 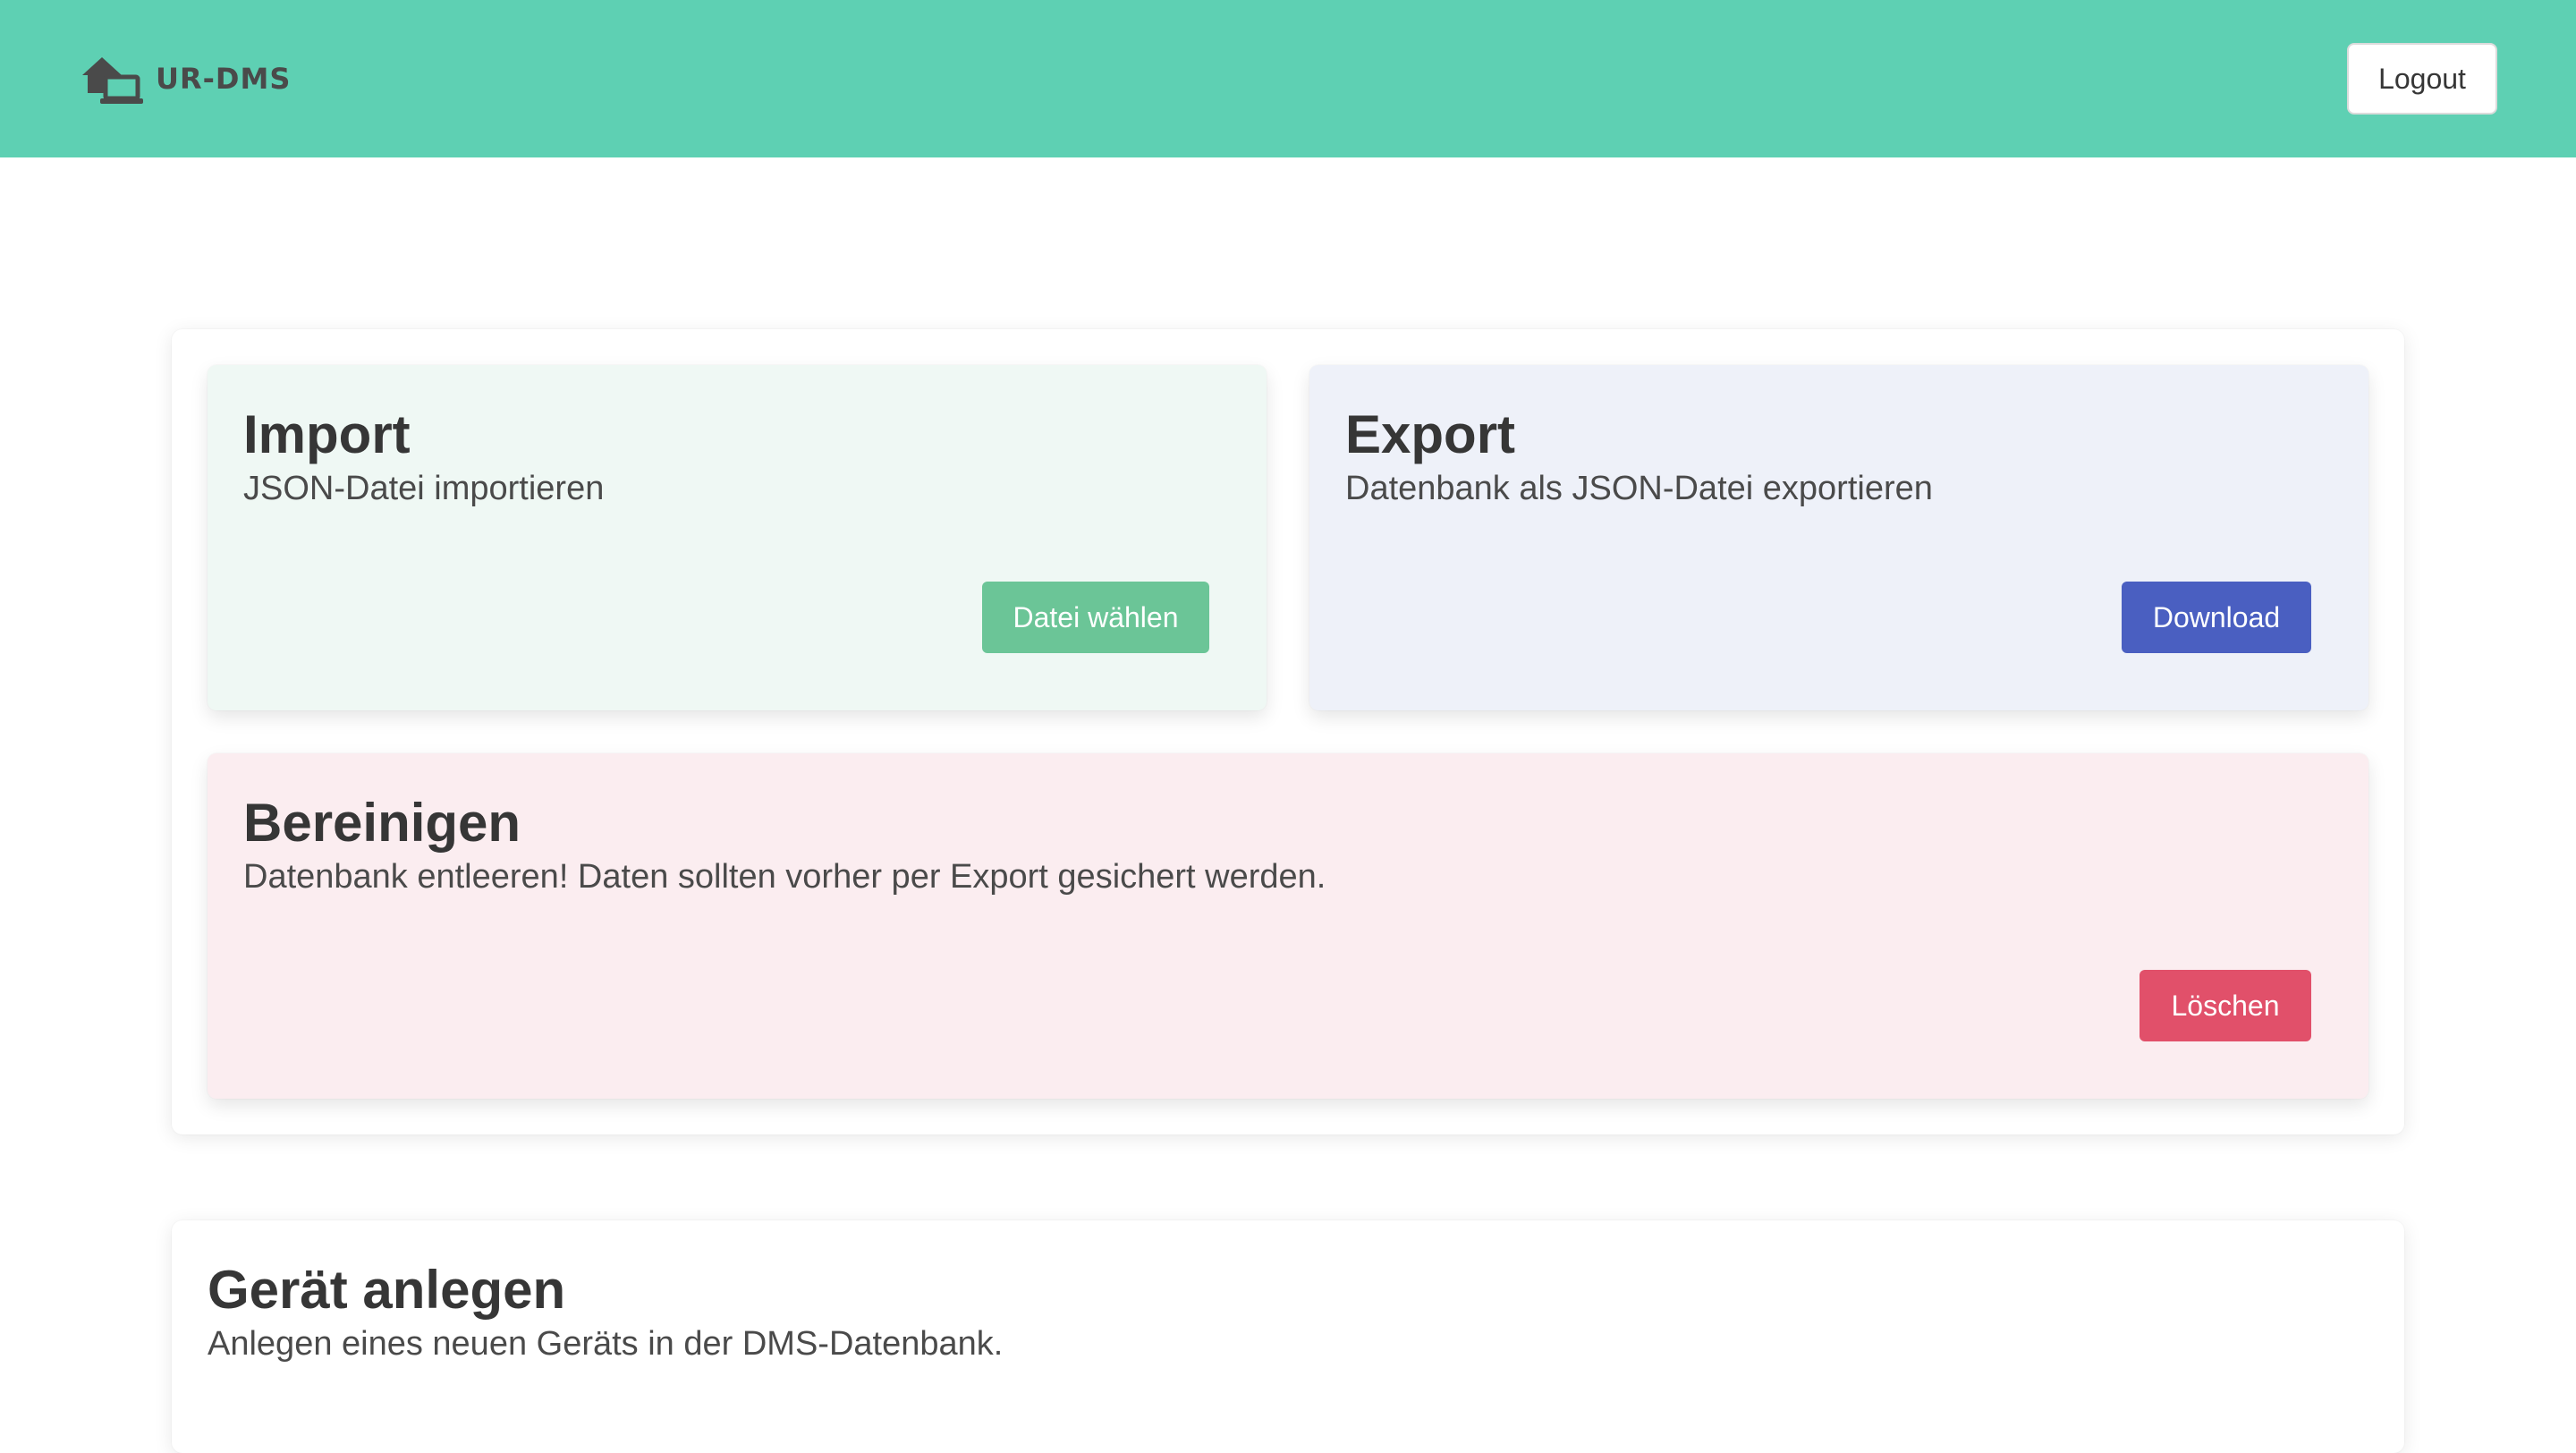 I want to click on house-devices-icon, so click(x=112, y=80).